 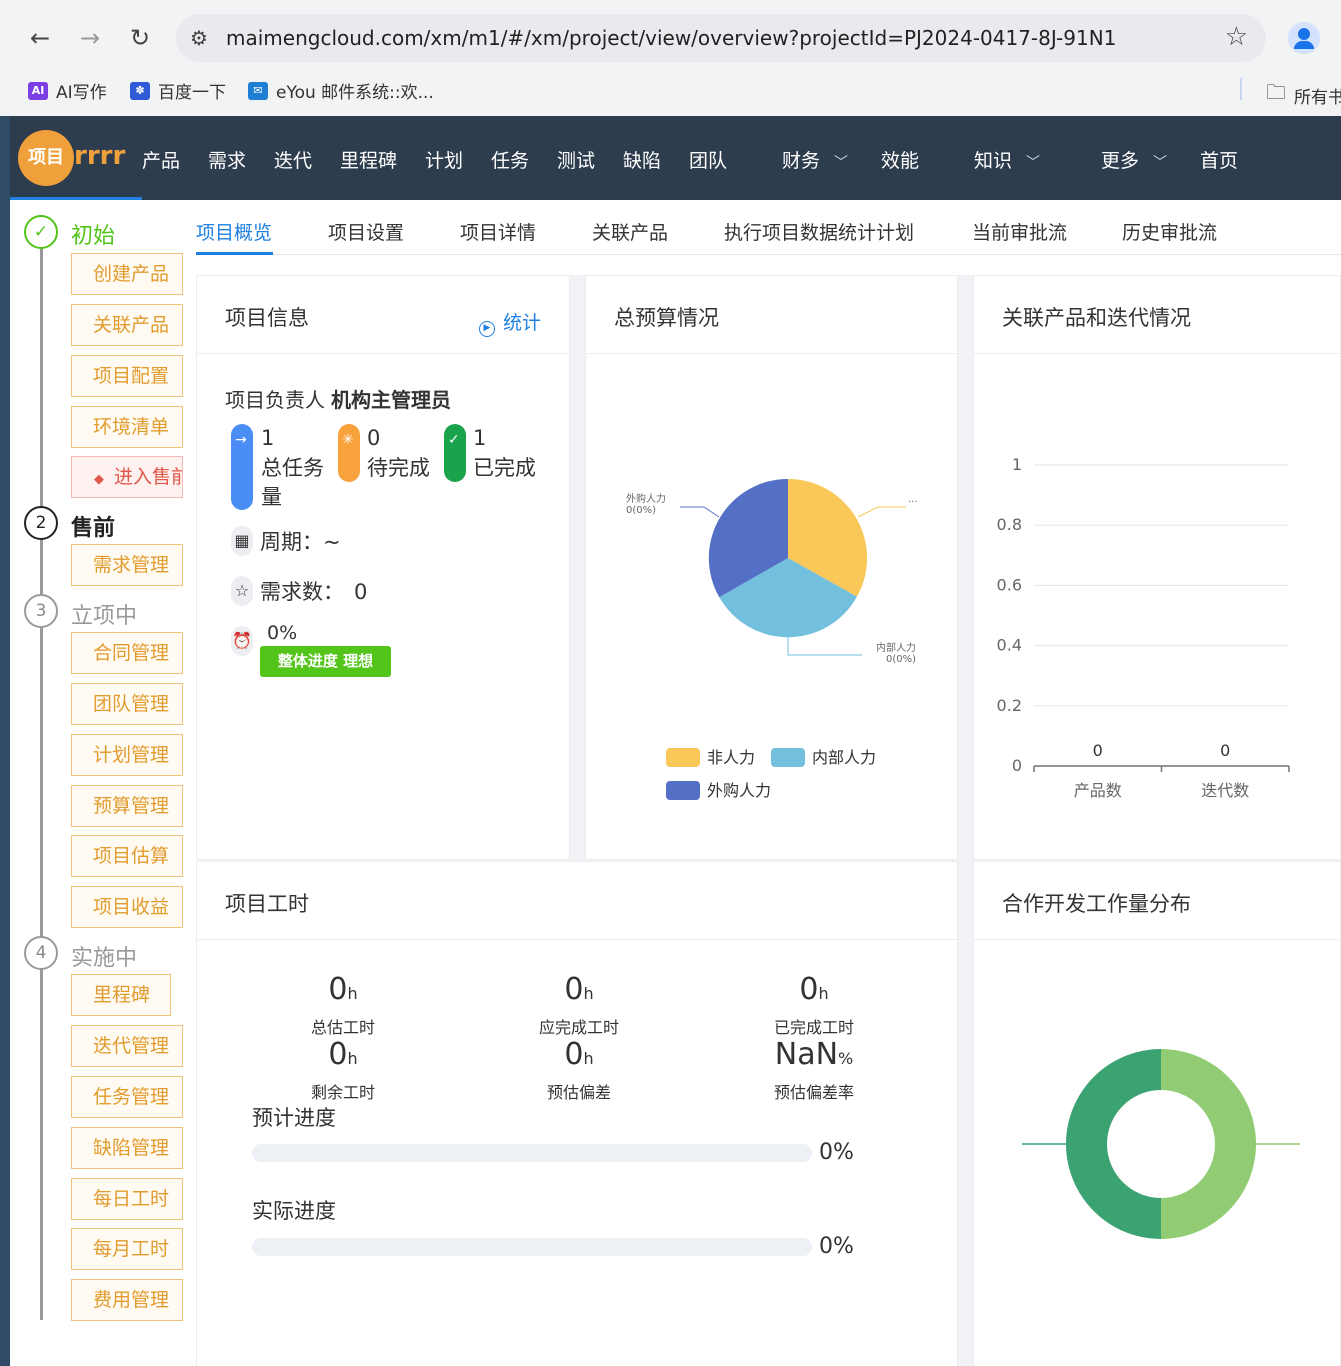 What do you see at coordinates (532, 1247) in the screenshot?
I see `actual-progress-bar` at bounding box center [532, 1247].